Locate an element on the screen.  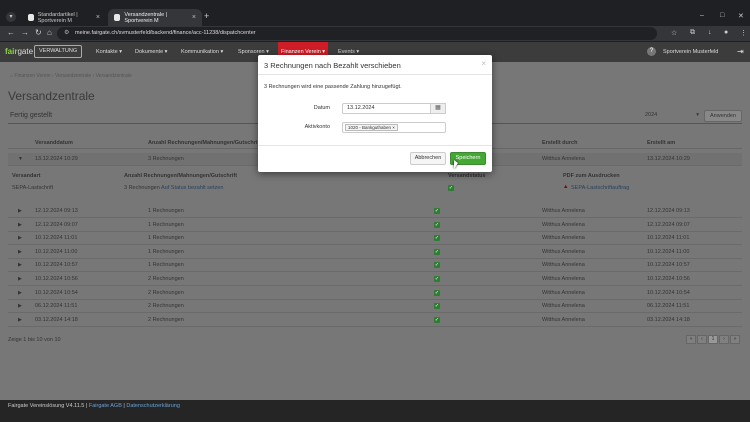
pager-info: Zeige 1 bis 10 von 10 is located at coordinates (34, 340).